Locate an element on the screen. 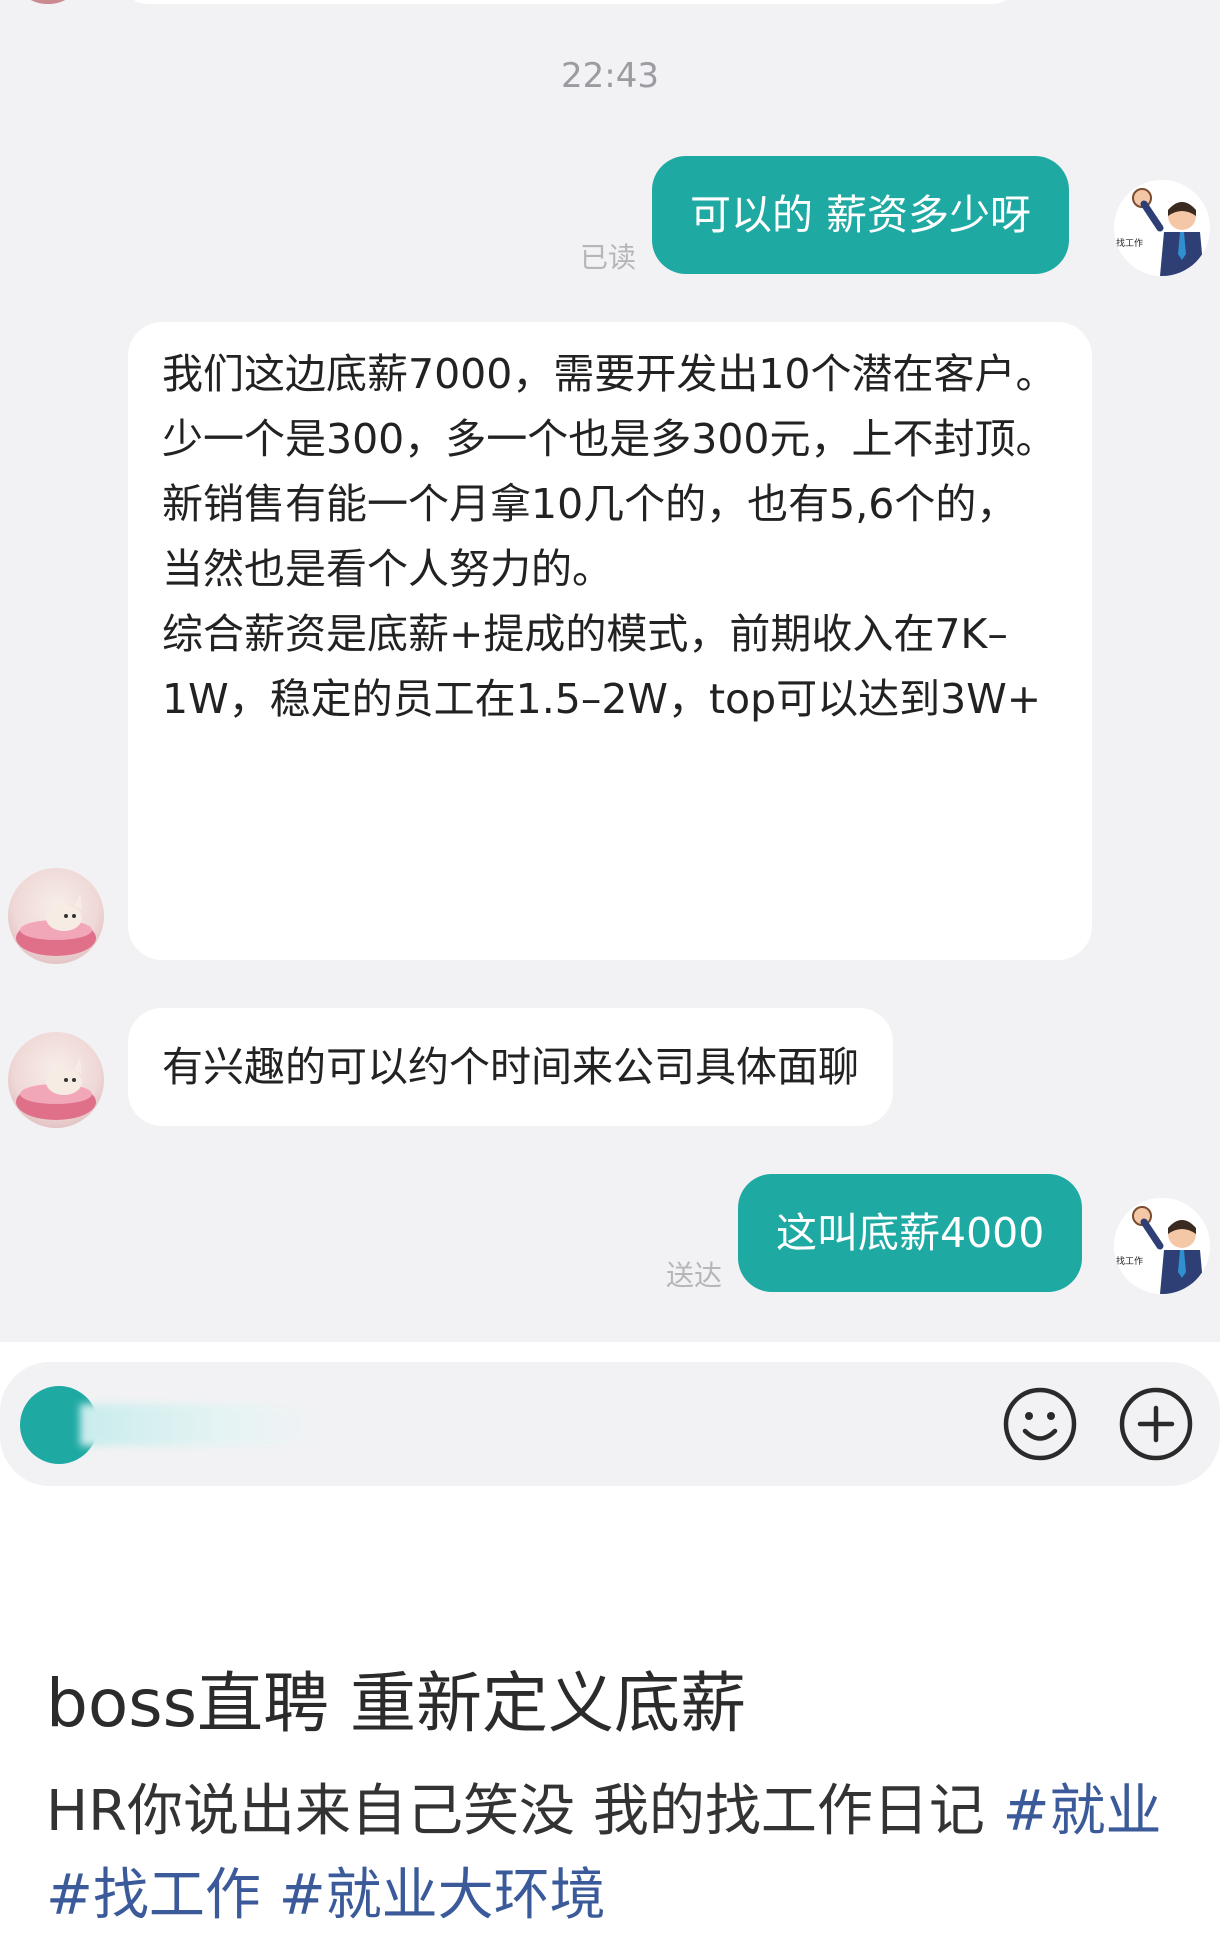 This screenshot has height=1955, width=1220. message-line: 新销售有能一个月拿10几个的，也有5,6个的，当然也是看个人努力的。 is located at coordinates (590, 536).